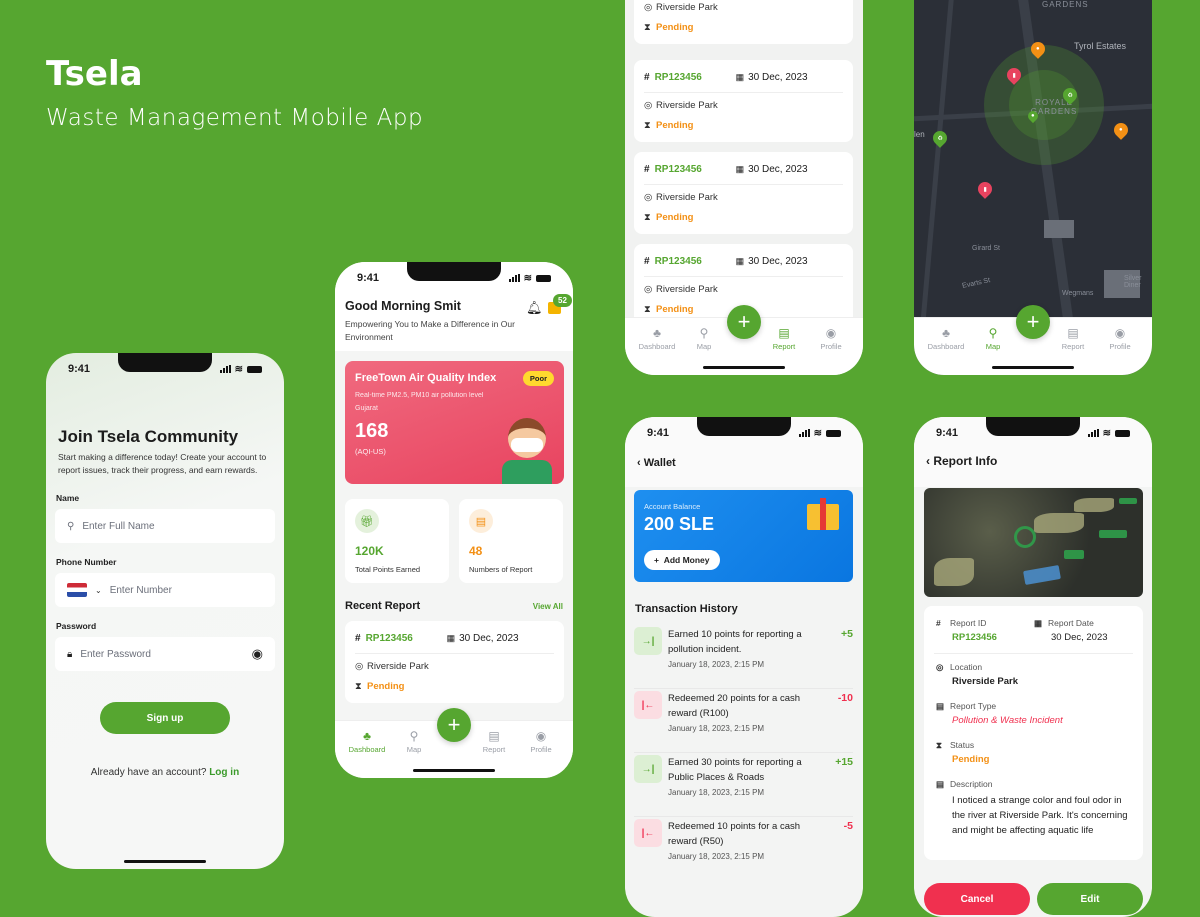  What do you see at coordinates (1033, 542) in the screenshot?
I see `report-photo` at bounding box center [1033, 542].